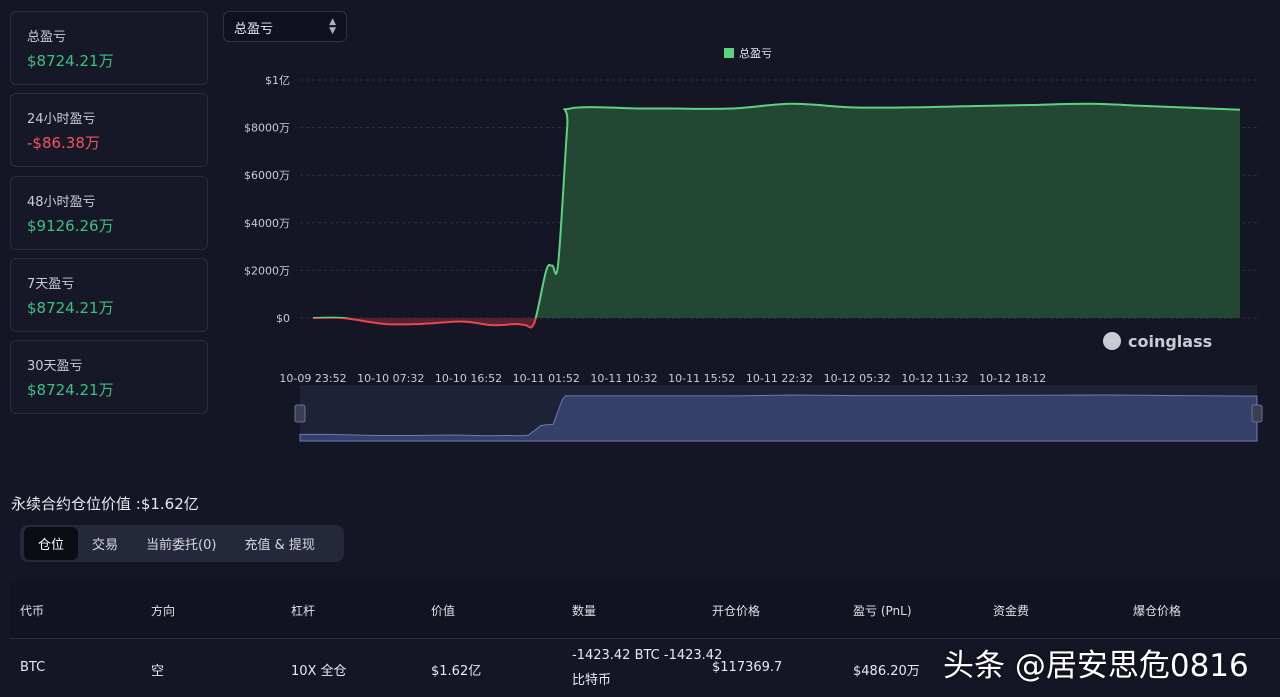  I want to click on col-liq-price: 爆仓价格, so click(1157, 611).